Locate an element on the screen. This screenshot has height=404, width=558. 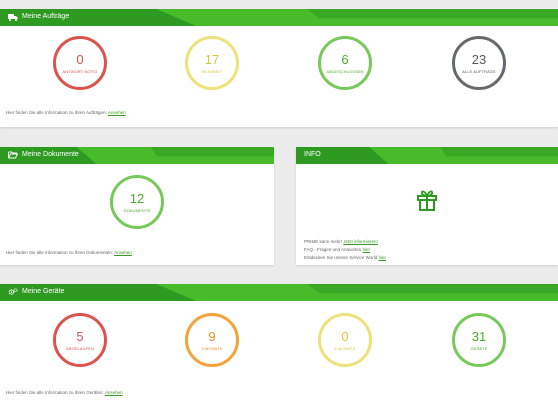
info-learn-more-link: Jetzt informieren! is located at coordinates (360, 241).